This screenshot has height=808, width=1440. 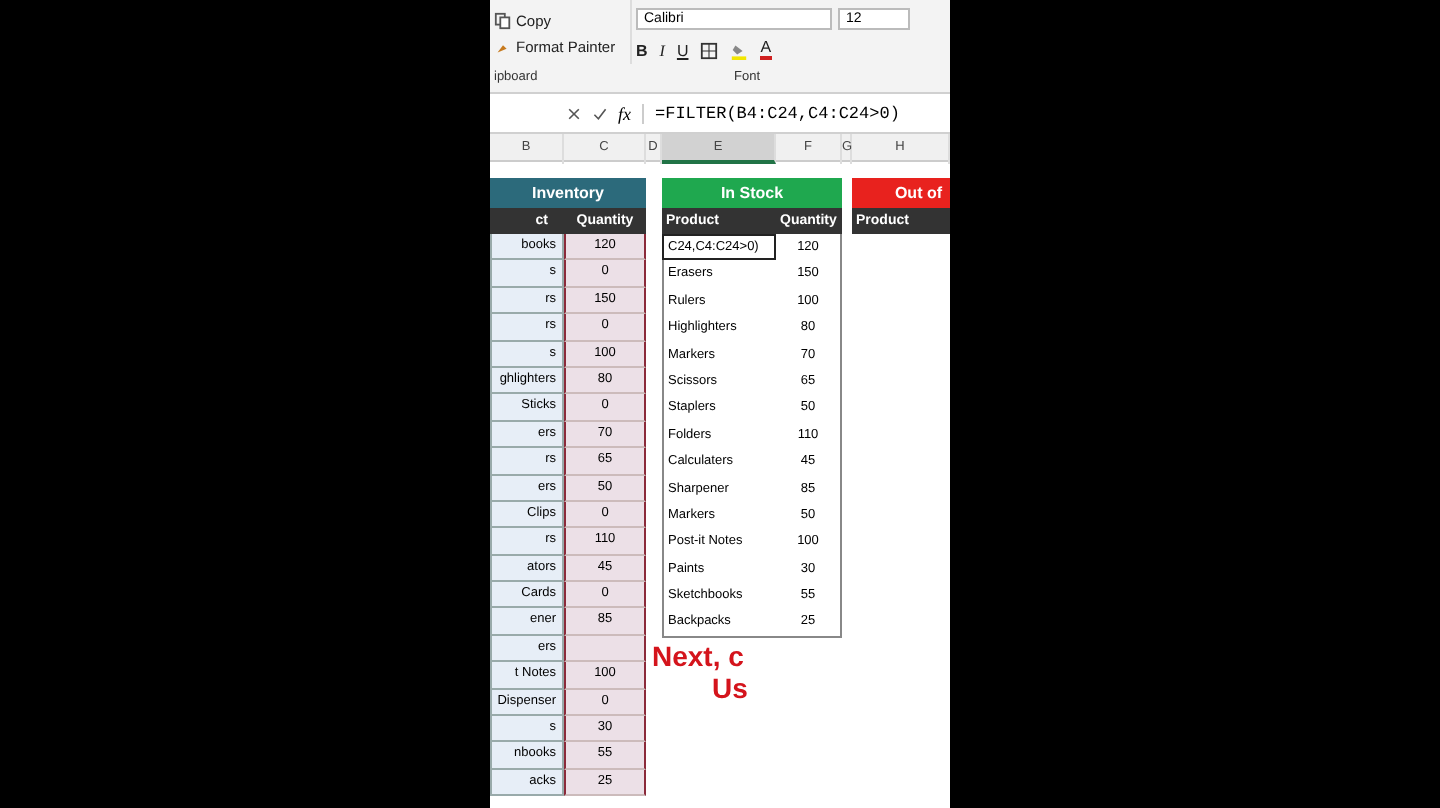 What do you see at coordinates (739, 50) in the screenshot?
I see `fill-color-icon` at bounding box center [739, 50].